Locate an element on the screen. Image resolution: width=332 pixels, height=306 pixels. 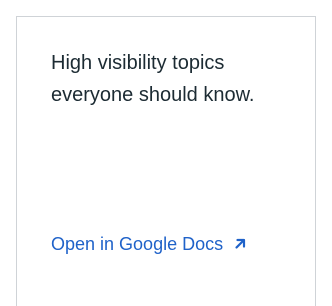
arrow-up-right-icon is located at coordinates (240, 244).